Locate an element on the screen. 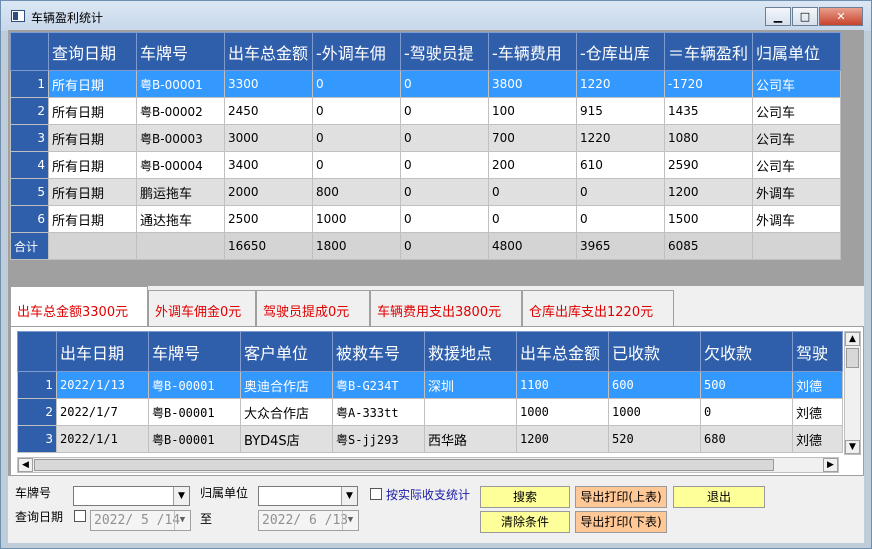 The height and width of the screenshot is (549, 872). table-cell: 200 is located at coordinates (532, 165).